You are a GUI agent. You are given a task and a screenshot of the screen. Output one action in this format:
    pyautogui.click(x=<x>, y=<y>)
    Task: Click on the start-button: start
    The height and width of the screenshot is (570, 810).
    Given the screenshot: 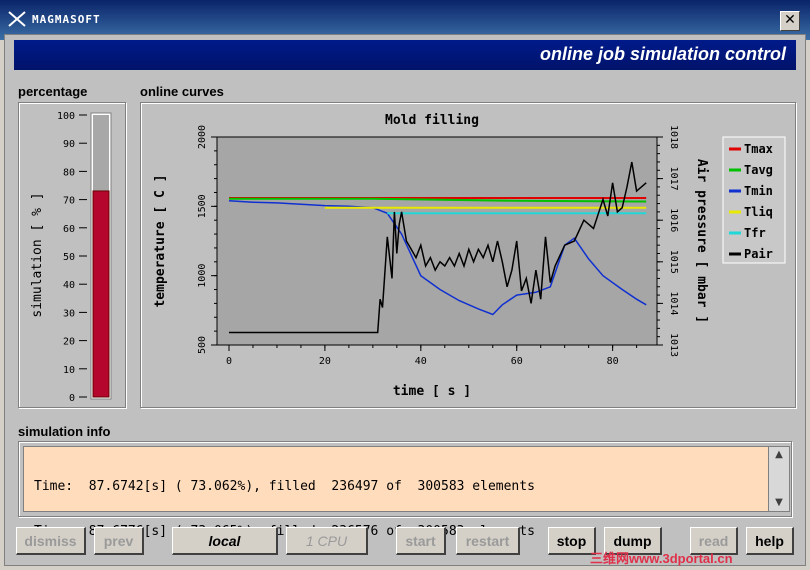 What is the action you would take?
    pyautogui.click(x=421, y=541)
    